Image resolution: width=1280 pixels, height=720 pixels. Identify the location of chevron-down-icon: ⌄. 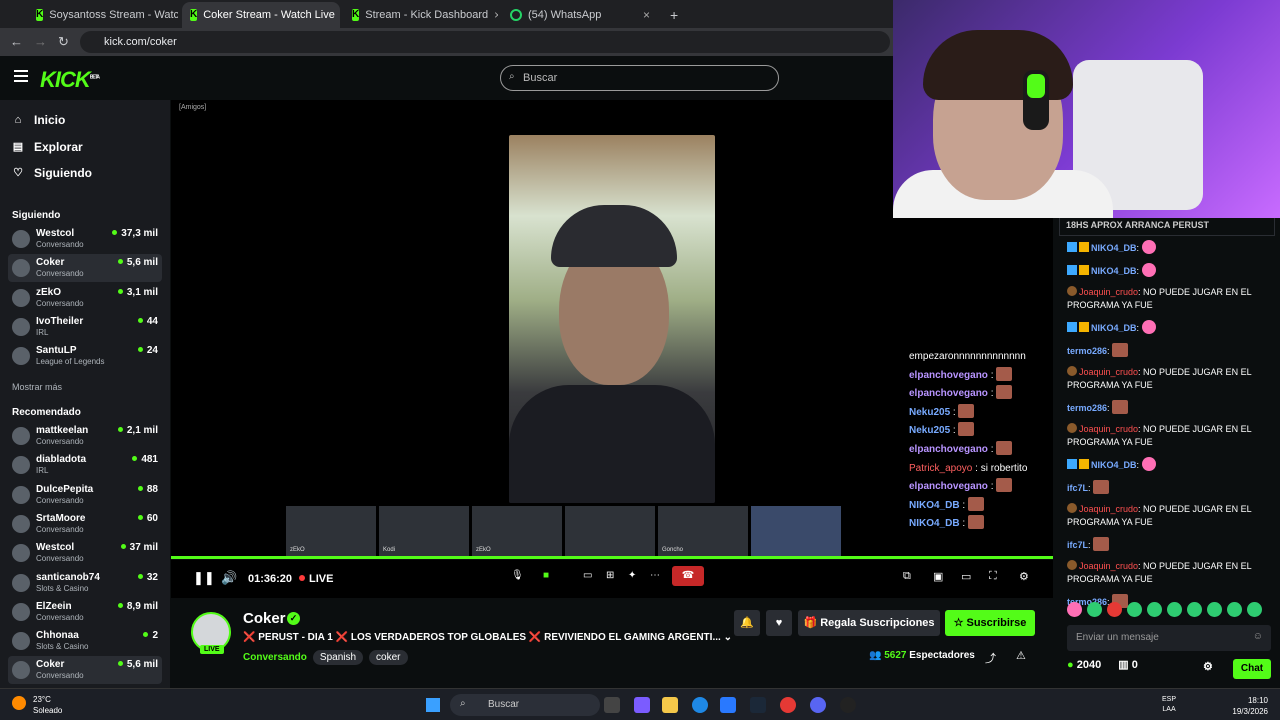
(728, 637).